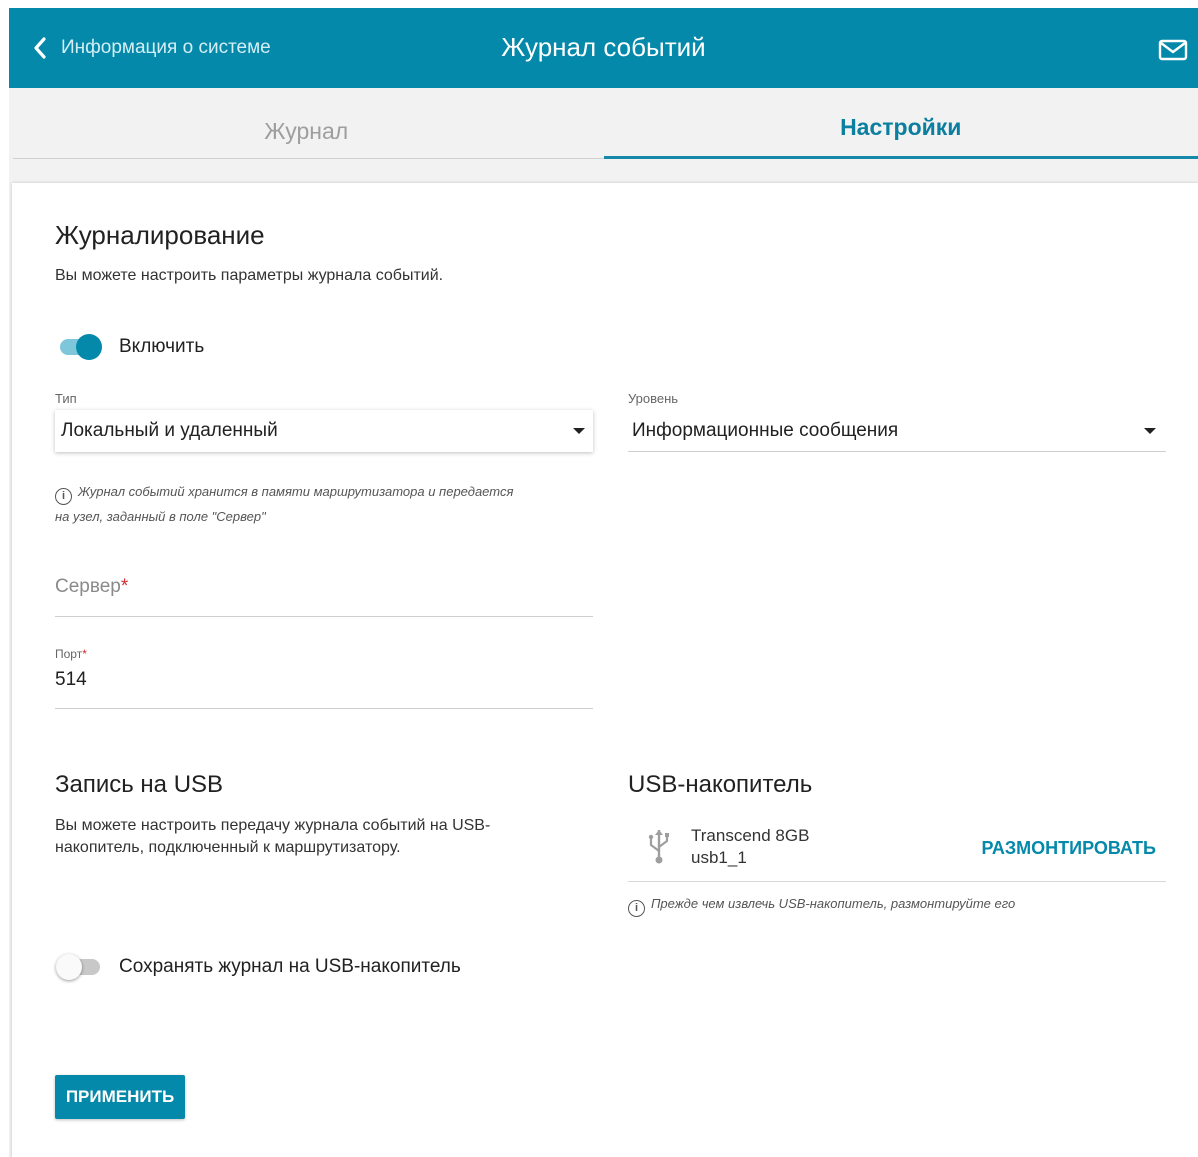  I want to click on usb-record-title: Запись на USB, so click(139, 784).